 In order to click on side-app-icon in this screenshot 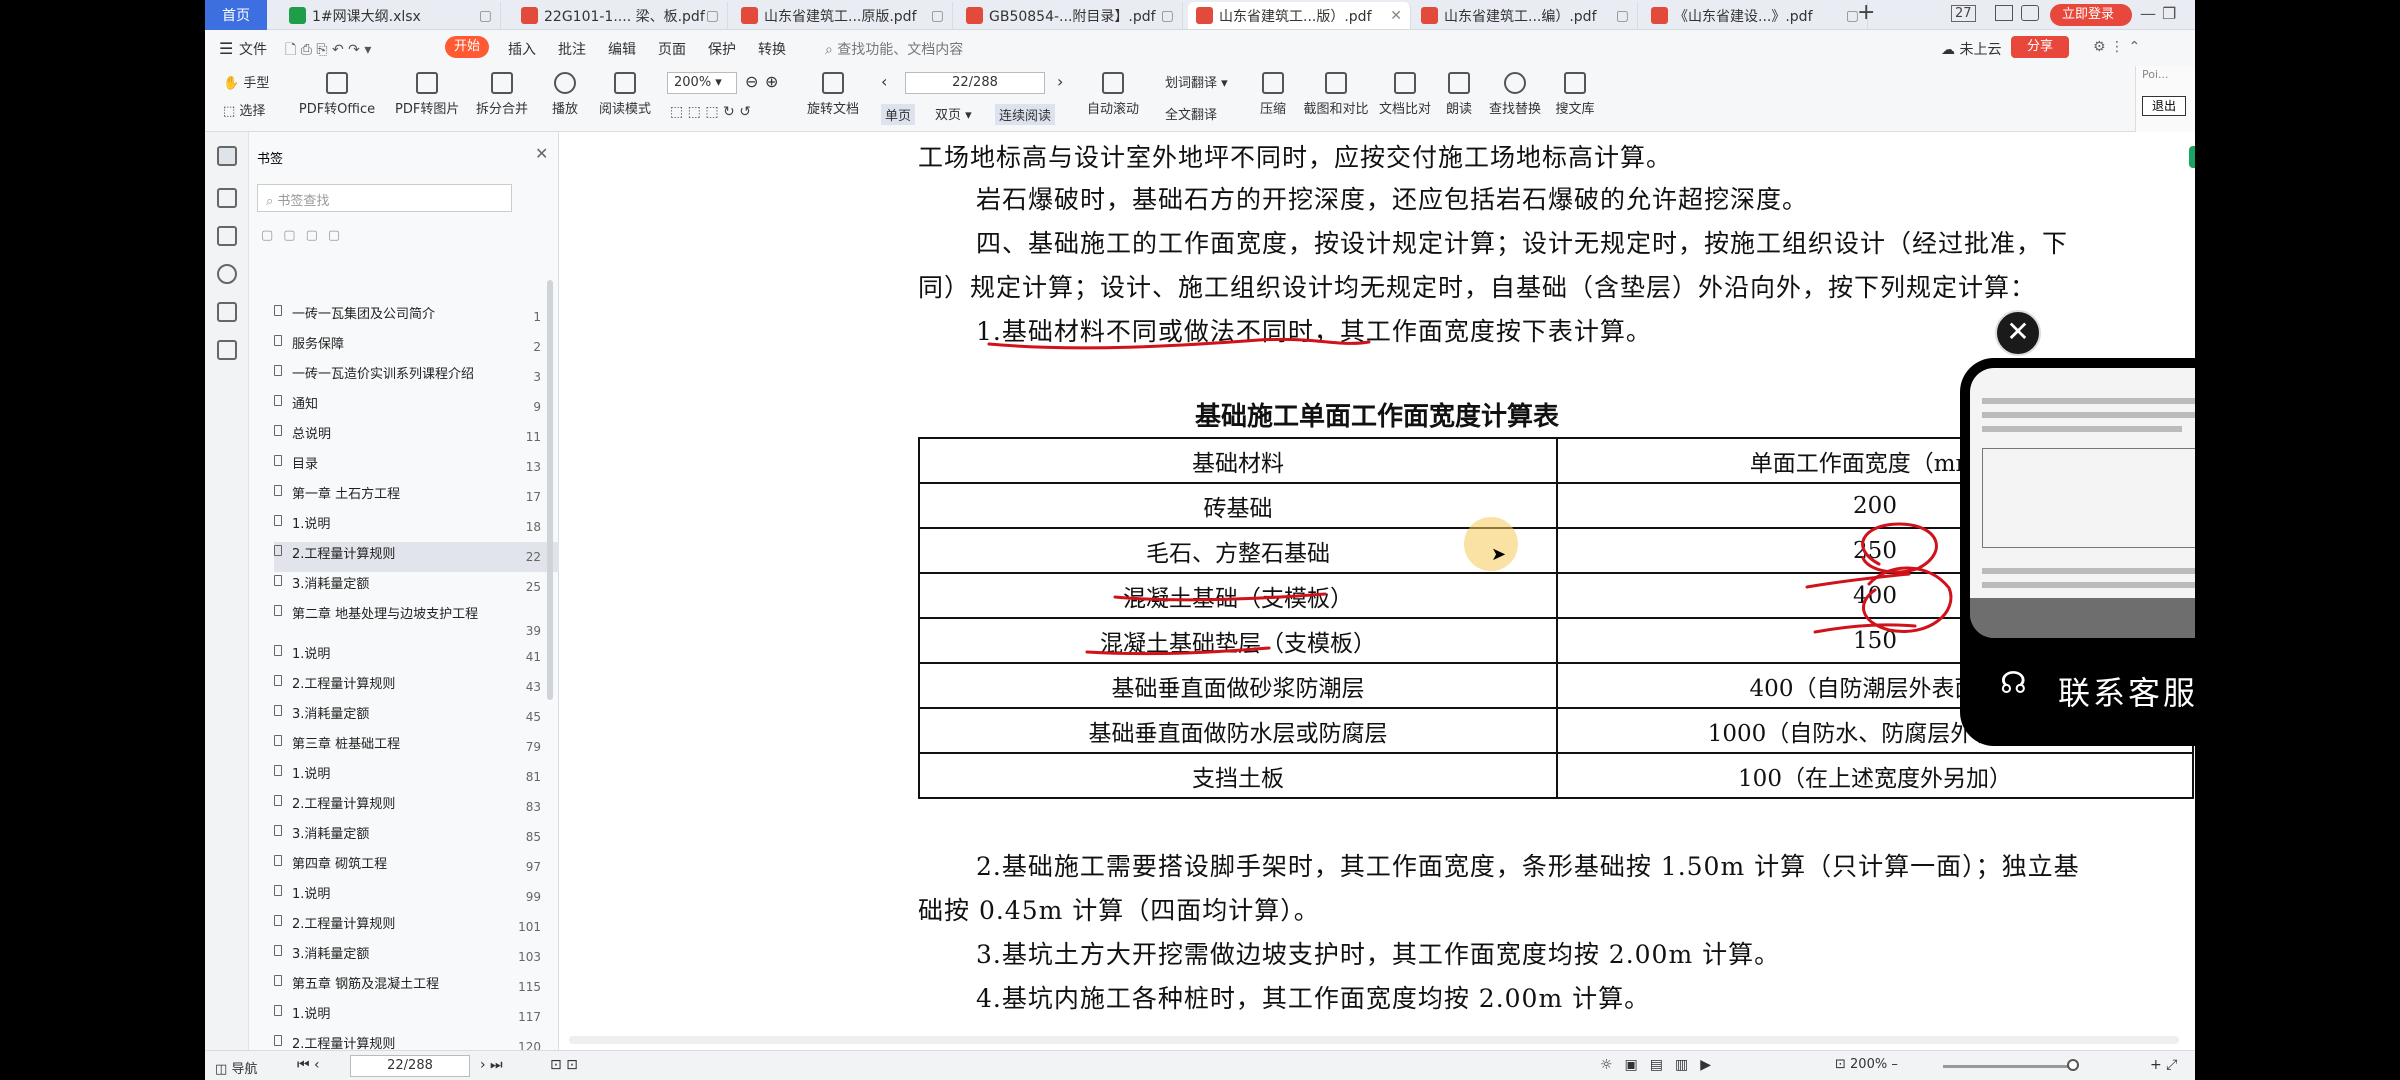, I will do `click(2192, 157)`.